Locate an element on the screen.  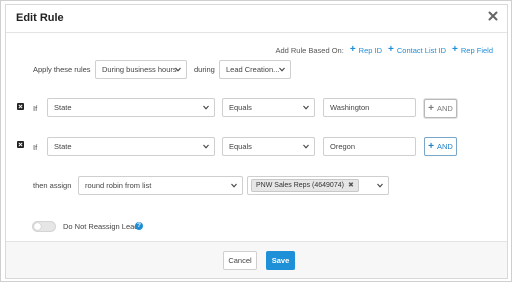
rep-list-tag: PNW Sales Reps (4649074) ✖ is located at coordinates (305, 185).